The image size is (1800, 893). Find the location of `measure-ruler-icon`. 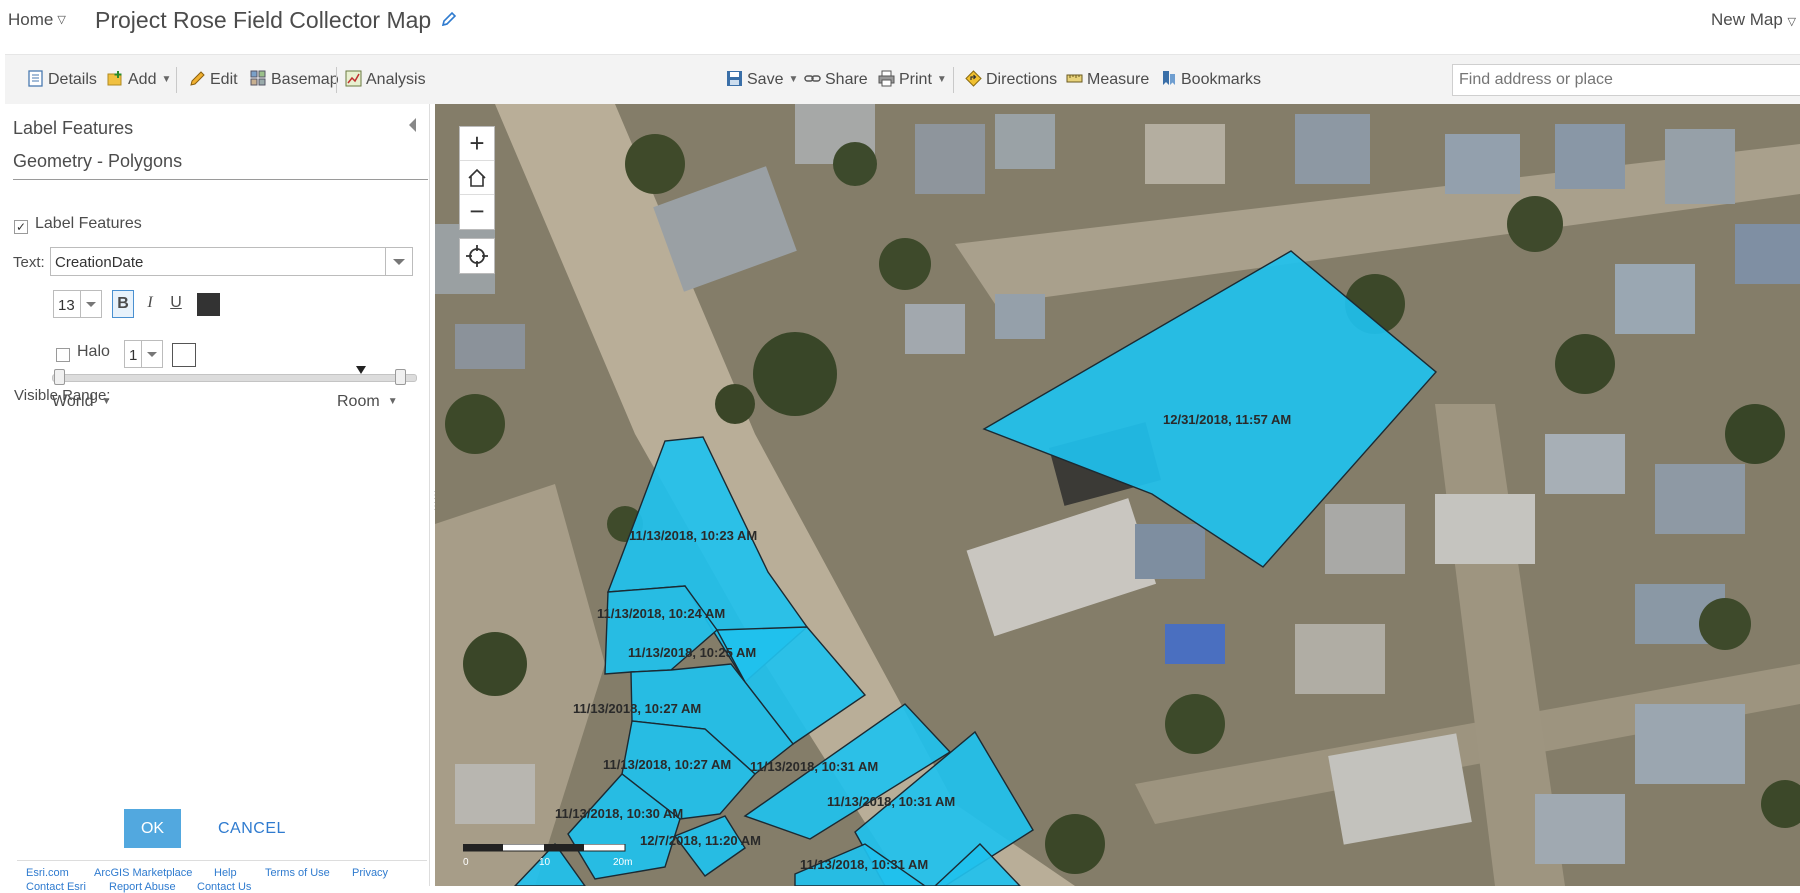

measure-ruler-icon is located at coordinates (1074, 78).